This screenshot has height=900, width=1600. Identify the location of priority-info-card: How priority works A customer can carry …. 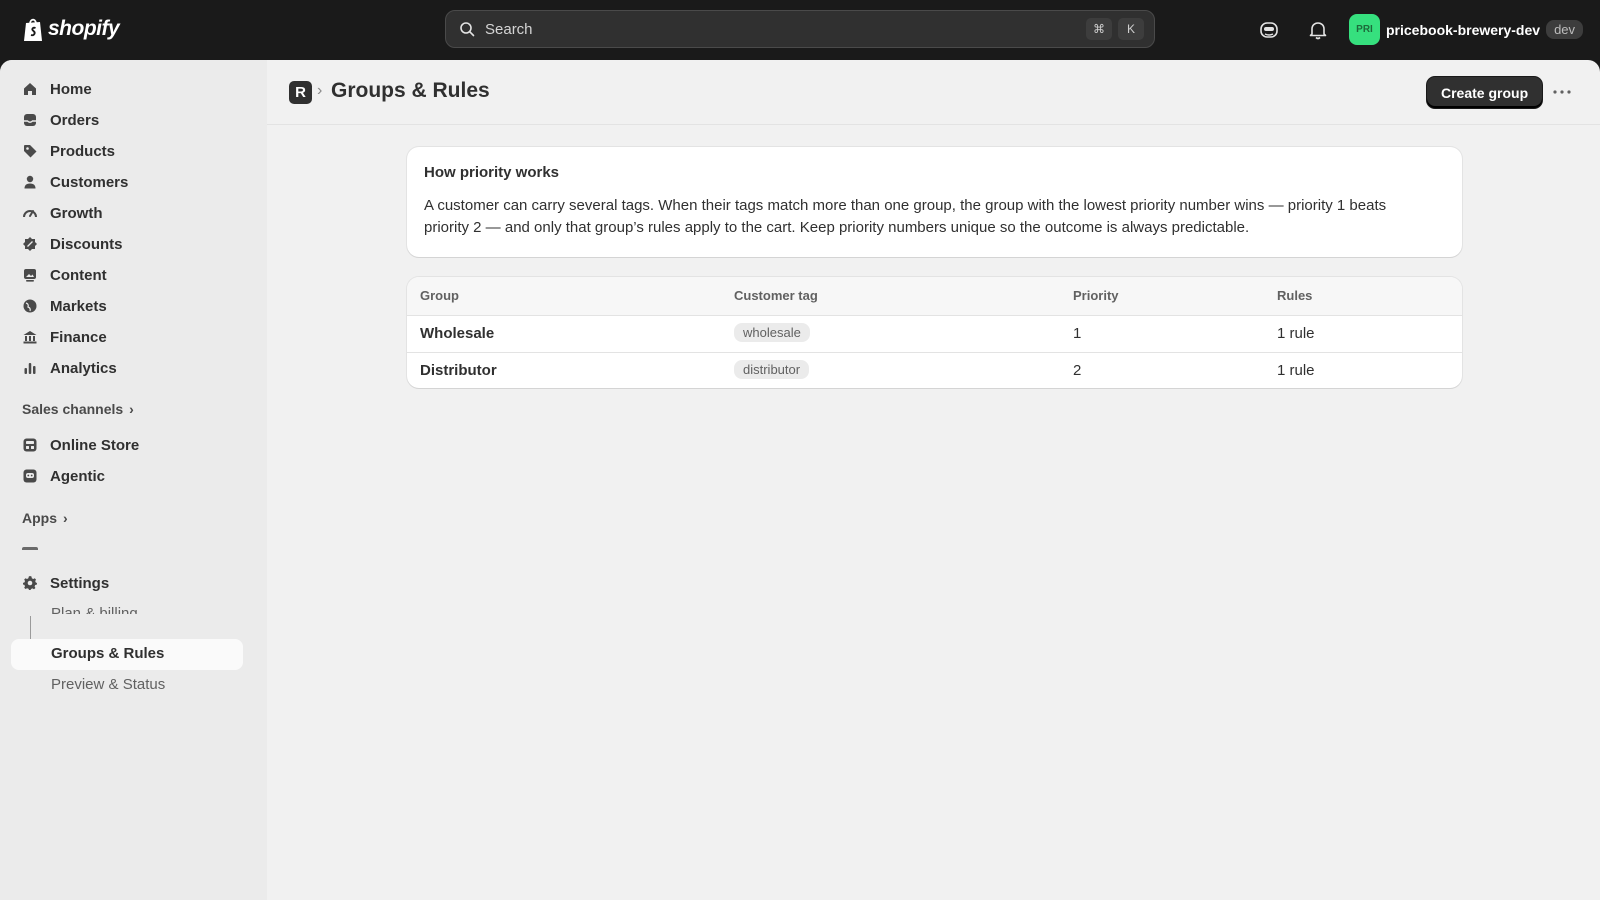
(934, 202).